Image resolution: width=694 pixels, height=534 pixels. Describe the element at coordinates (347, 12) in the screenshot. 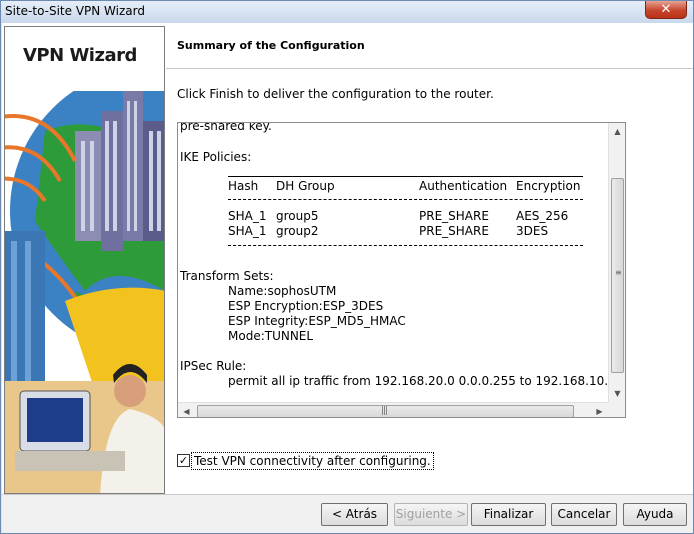

I see `title-bar: Site-to-Site VPN Wizard ✕` at that location.